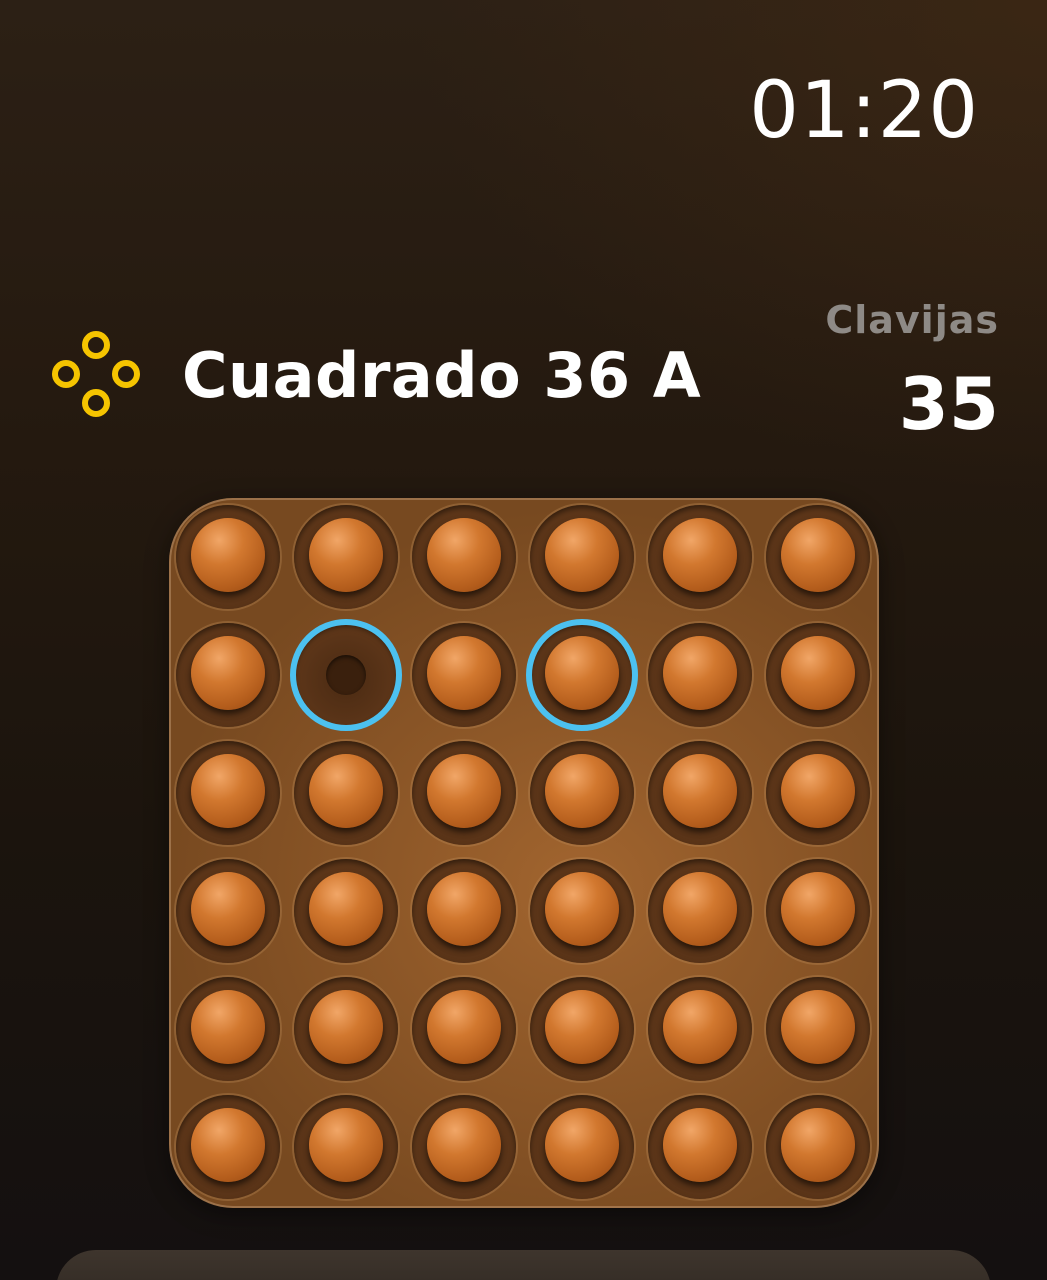 The image size is (1047, 1280). I want to click on level-header: Cuadrado 36 A, so click(374, 376).